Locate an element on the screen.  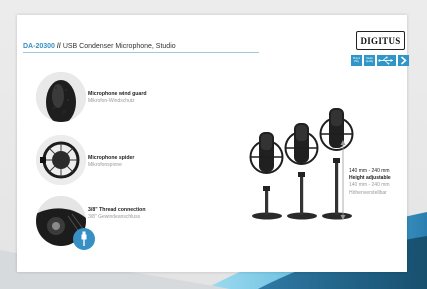
spider-mount-photo is located at coordinates (61, 160).